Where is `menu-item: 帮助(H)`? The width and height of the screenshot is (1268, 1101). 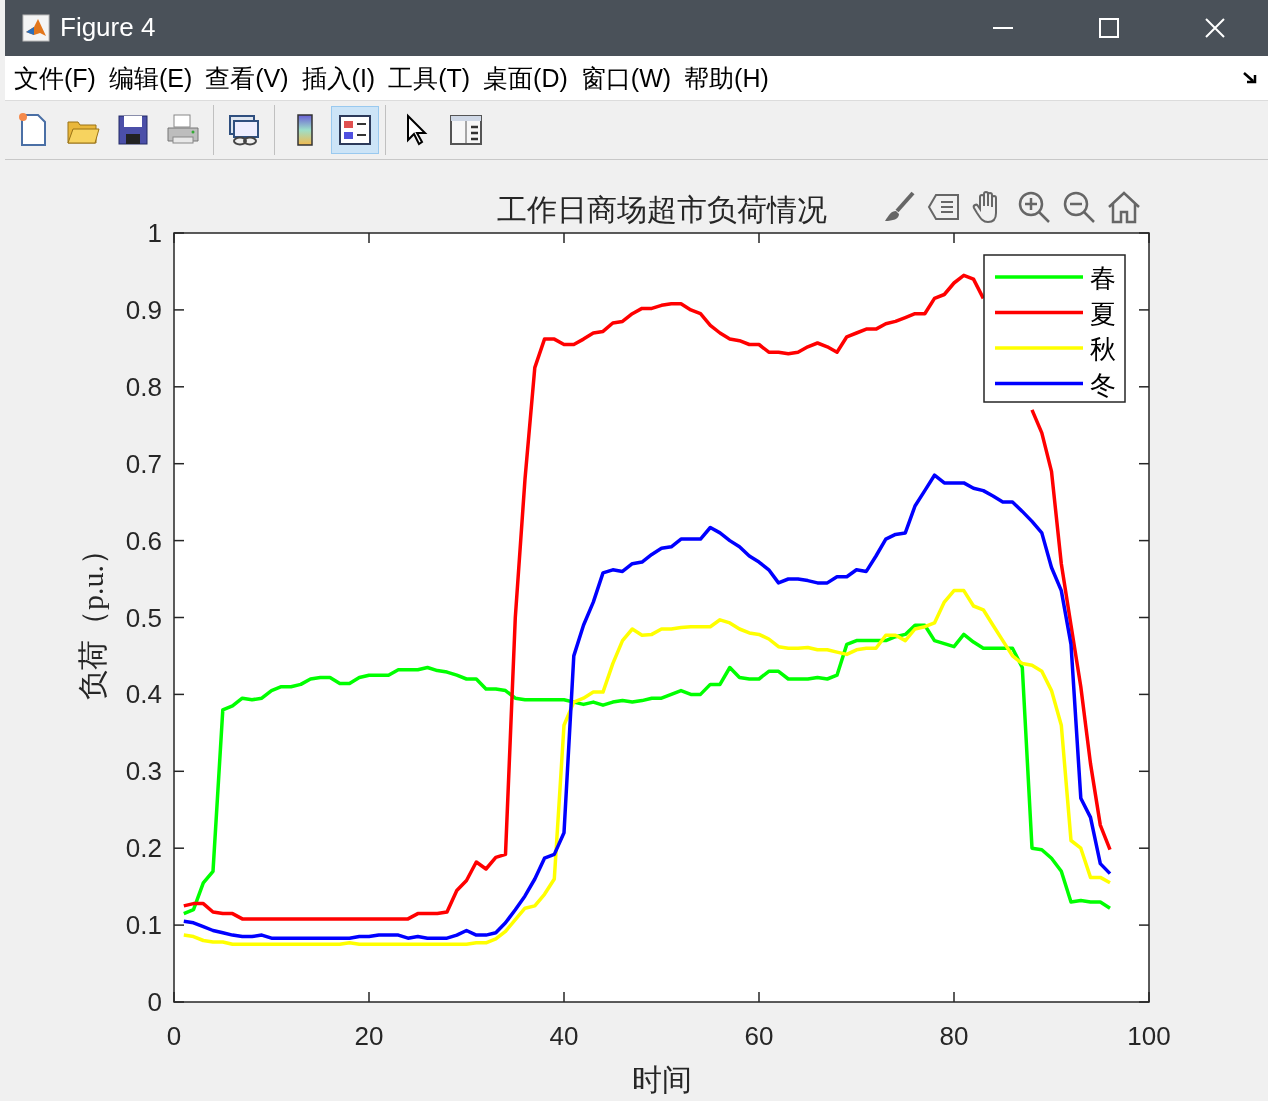
menu-item: 帮助(H) is located at coordinates (728, 78).